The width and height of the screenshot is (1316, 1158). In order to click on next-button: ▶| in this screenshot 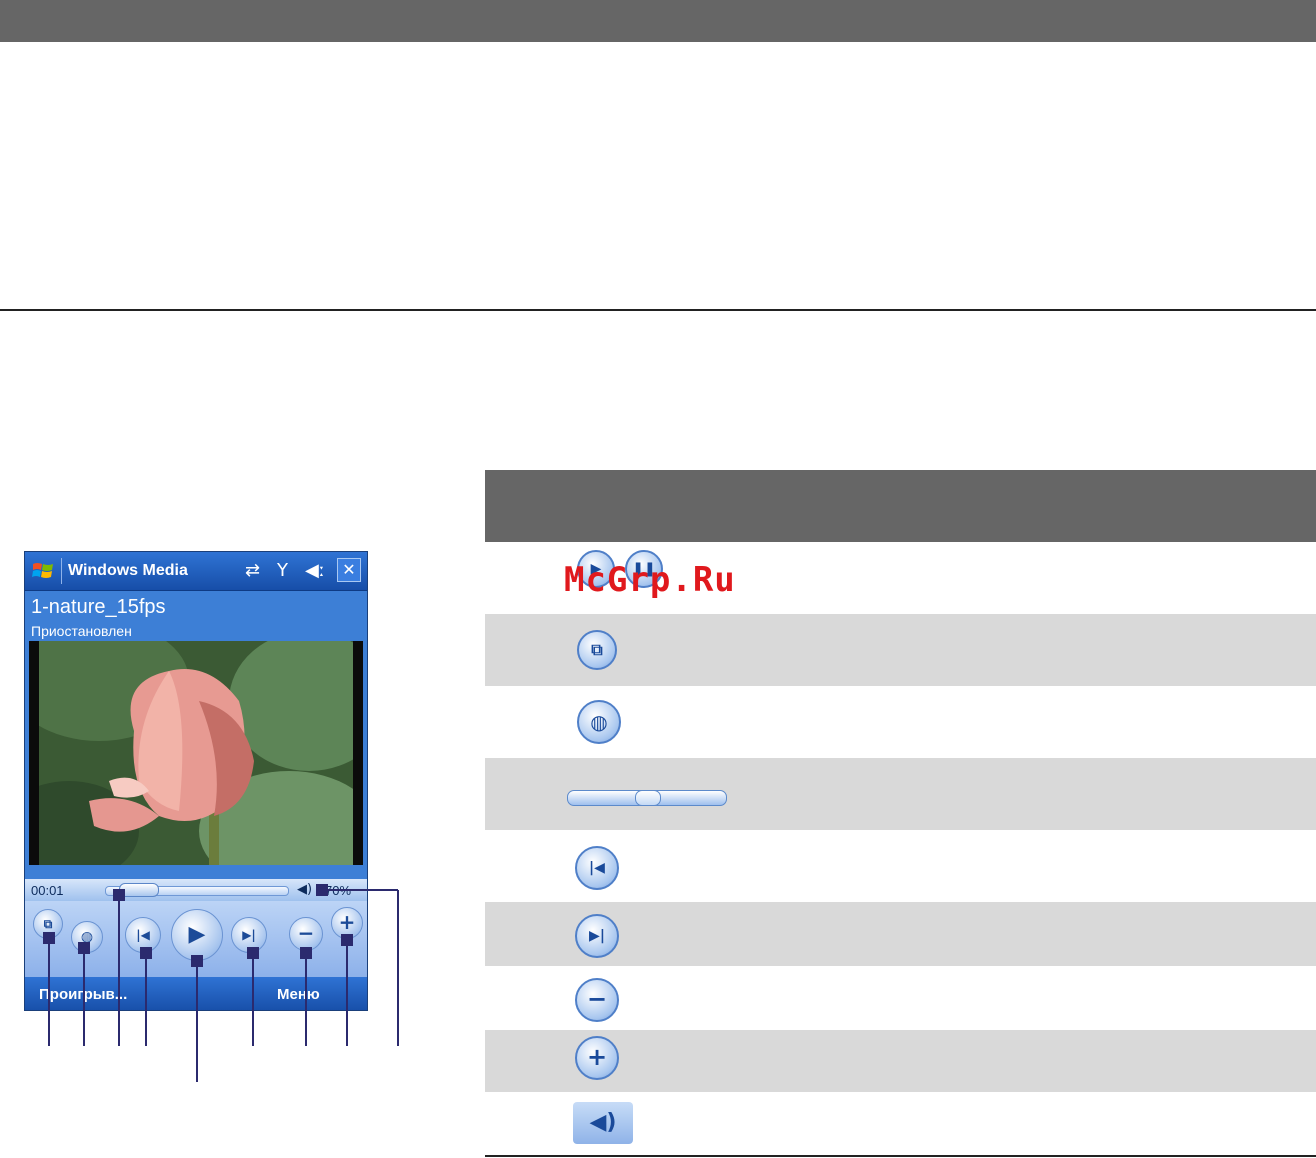, I will do `click(249, 935)`.